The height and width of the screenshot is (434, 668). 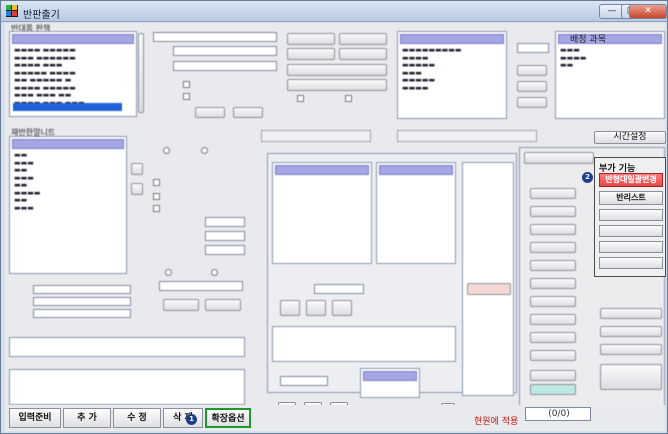 I want to click on selected-row, so click(x=67, y=107).